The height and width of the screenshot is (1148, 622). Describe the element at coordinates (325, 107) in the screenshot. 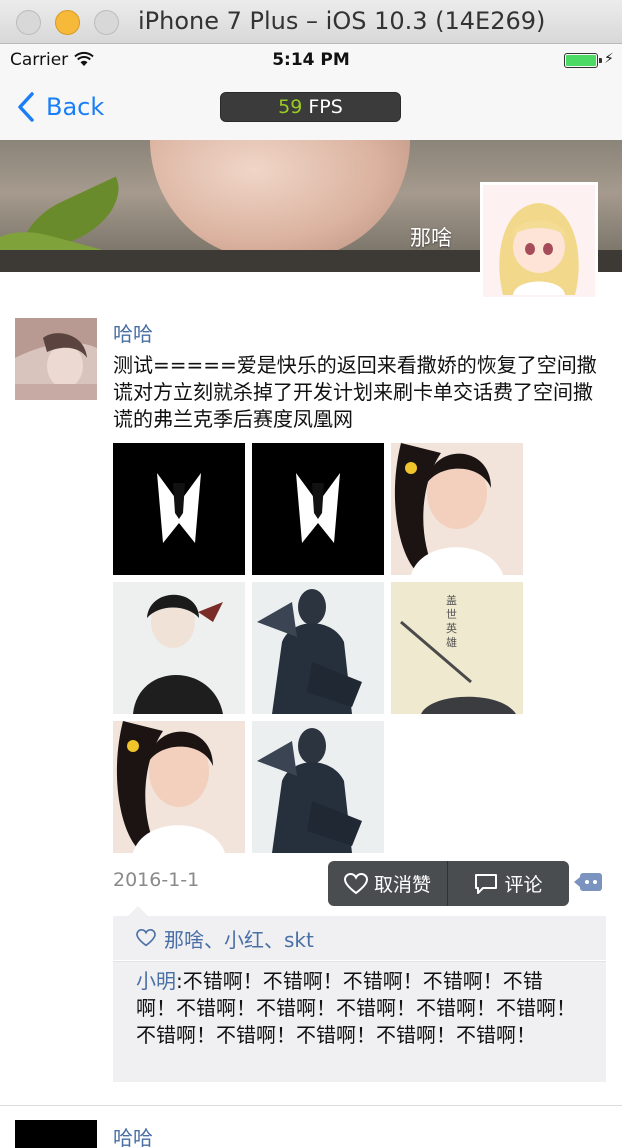

I see `fps-unit: FPS` at that location.